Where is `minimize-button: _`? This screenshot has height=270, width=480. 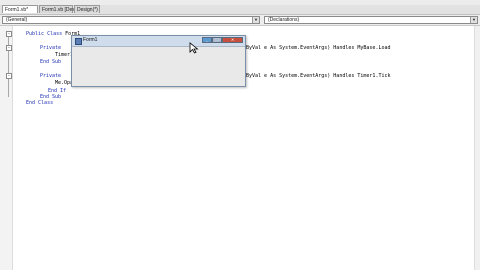 minimize-button: _ is located at coordinates (207, 40).